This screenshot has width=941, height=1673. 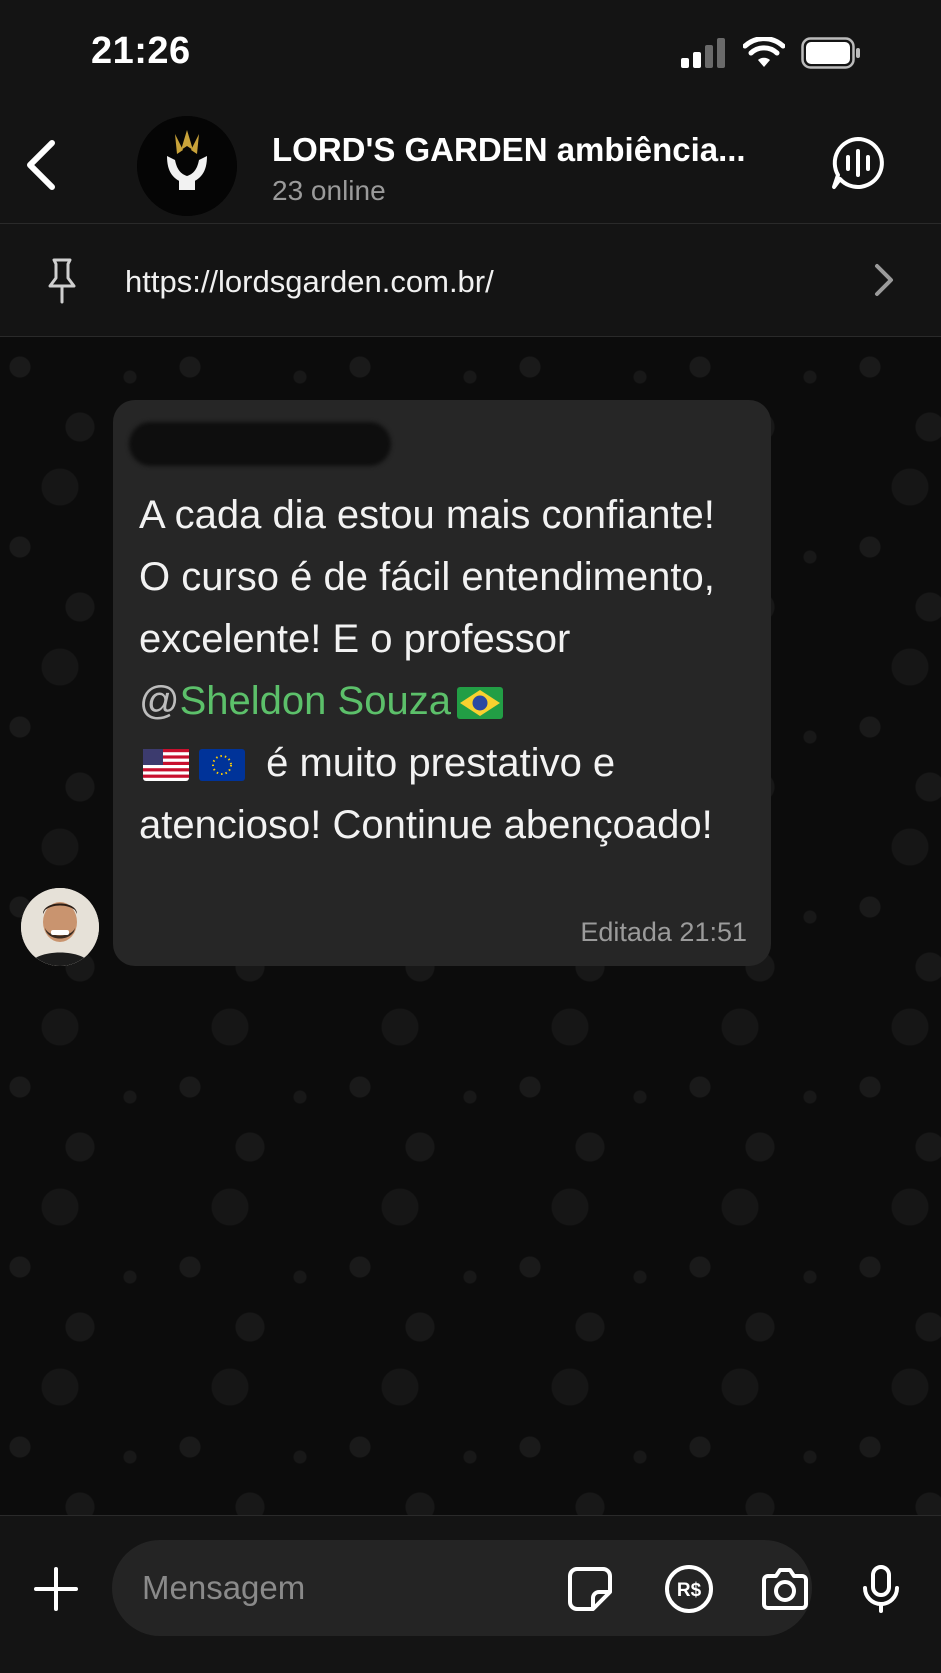 What do you see at coordinates (315, 701) in the screenshot?
I see `mention-link: Sheldon Souza` at bounding box center [315, 701].